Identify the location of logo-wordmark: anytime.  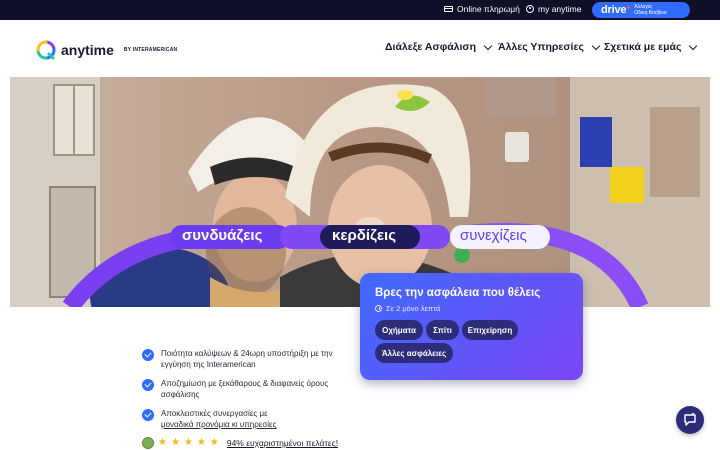
(87, 50).